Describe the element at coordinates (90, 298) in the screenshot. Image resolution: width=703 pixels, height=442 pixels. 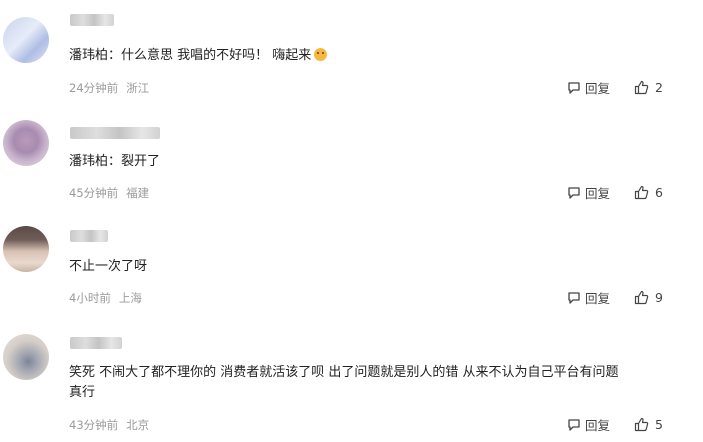
I see `timestamp: 4小时前` at that location.